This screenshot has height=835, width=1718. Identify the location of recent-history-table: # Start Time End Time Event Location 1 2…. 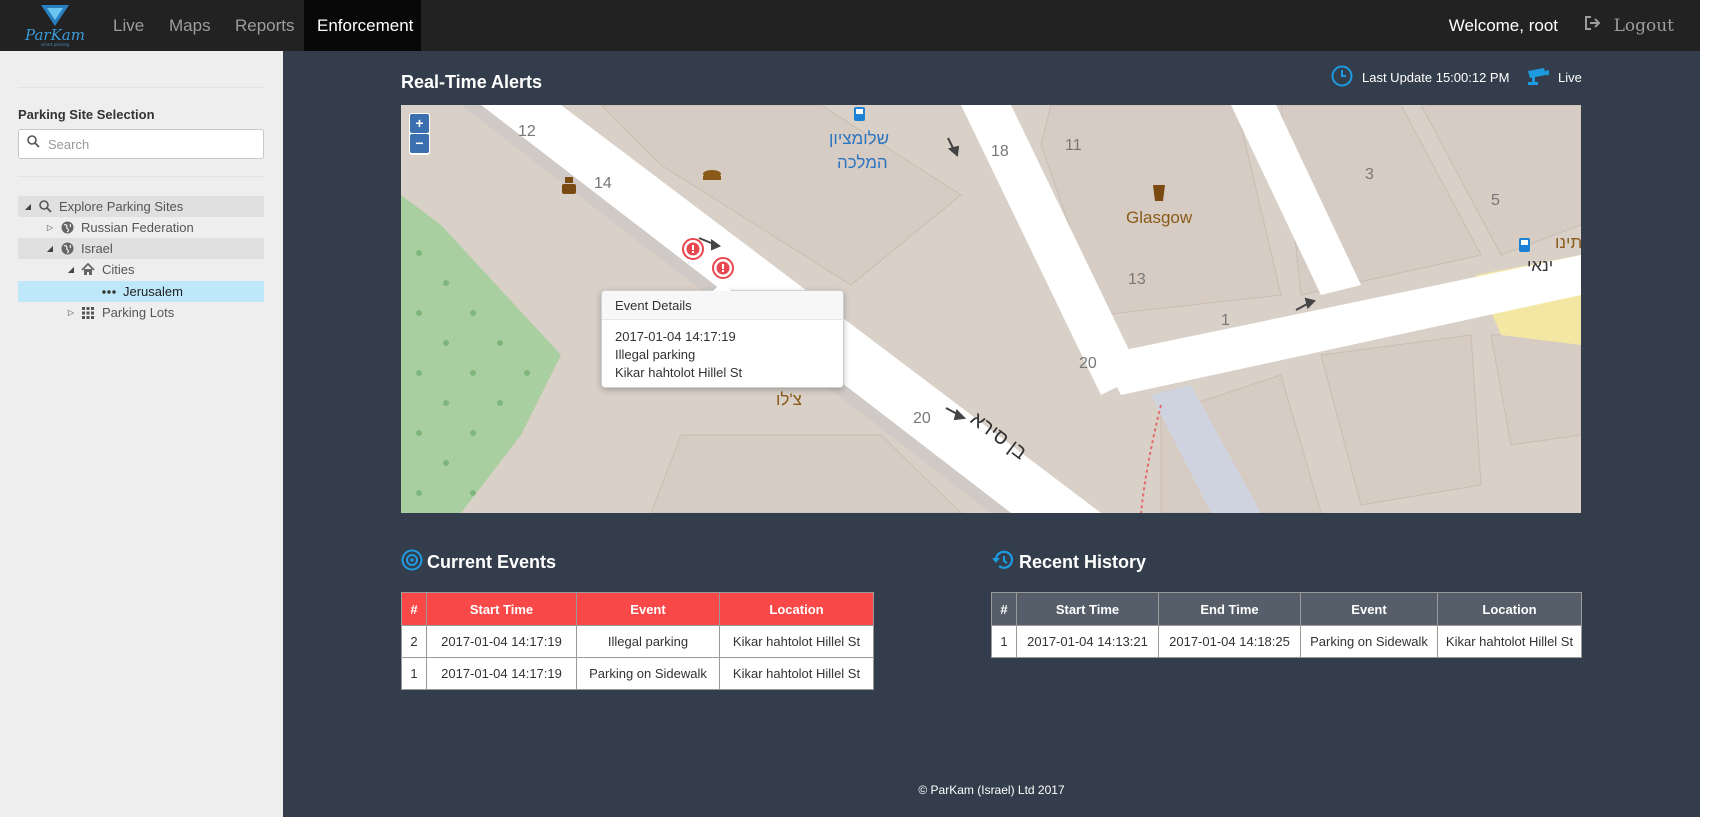
(1286, 625).